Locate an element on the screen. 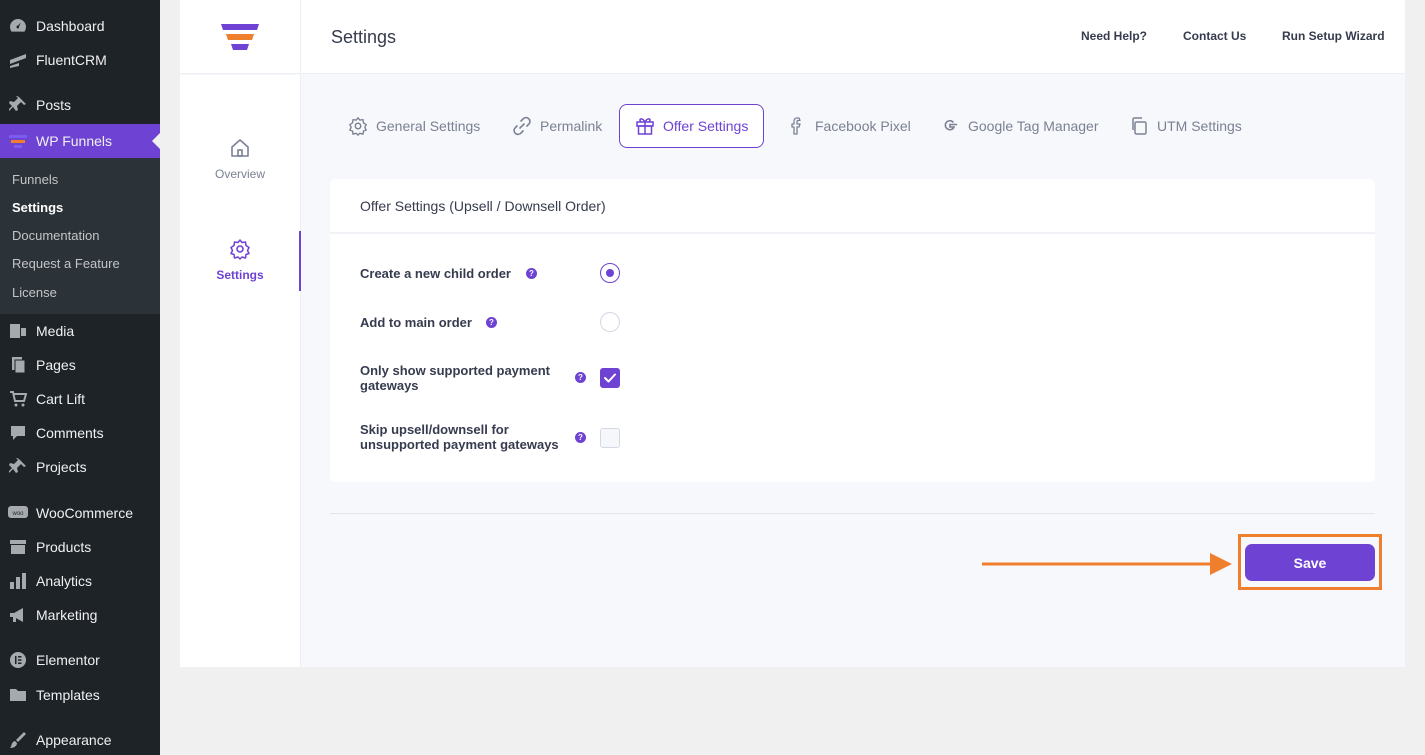 This screenshot has width=1425, height=755. need-help-link: Need Help? is located at coordinates (1114, 36).